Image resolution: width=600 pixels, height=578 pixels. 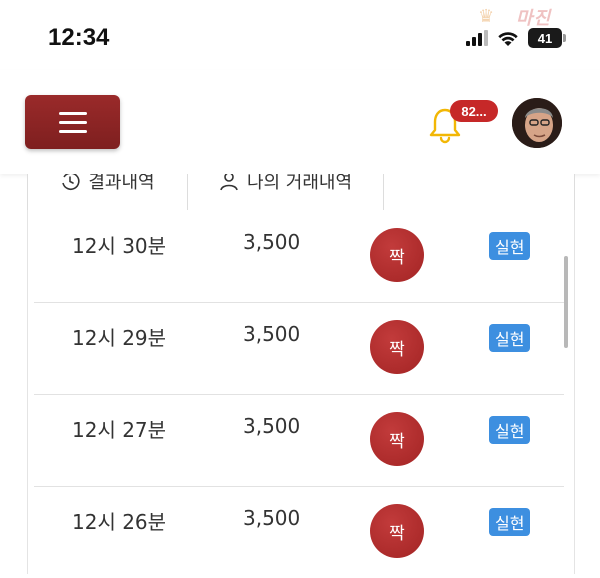 I want to click on battery-indicator: 41, so click(x=547, y=38).